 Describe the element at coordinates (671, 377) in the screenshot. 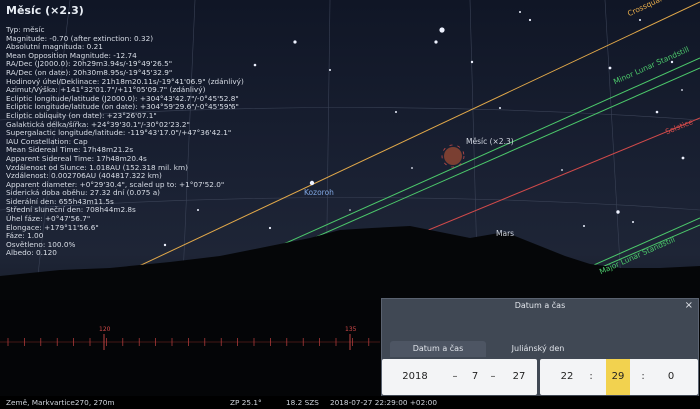

I see `second-field: 0` at that location.